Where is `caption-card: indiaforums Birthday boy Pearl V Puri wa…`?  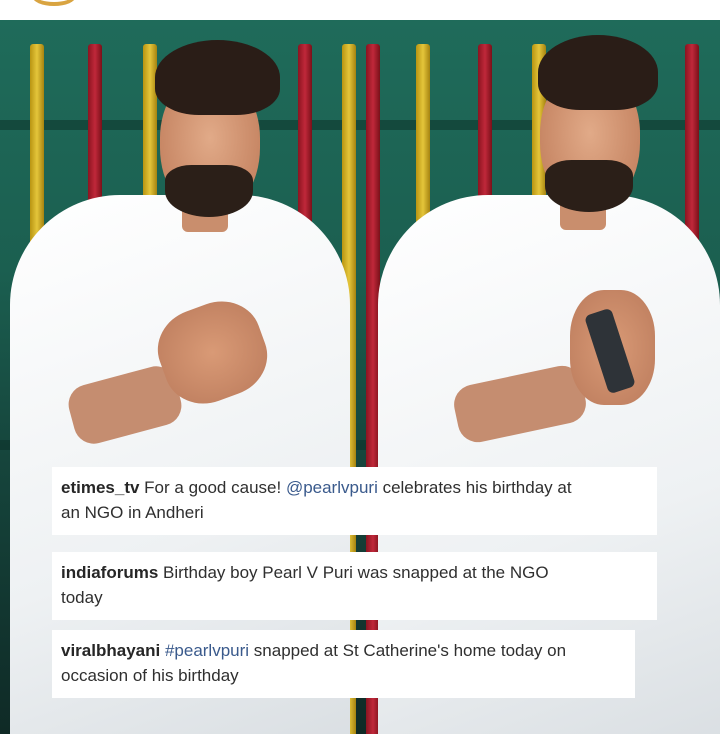 caption-card: indiaforums Birthday boy Pearl V Puri wa… is located at coordinates (354, 586).